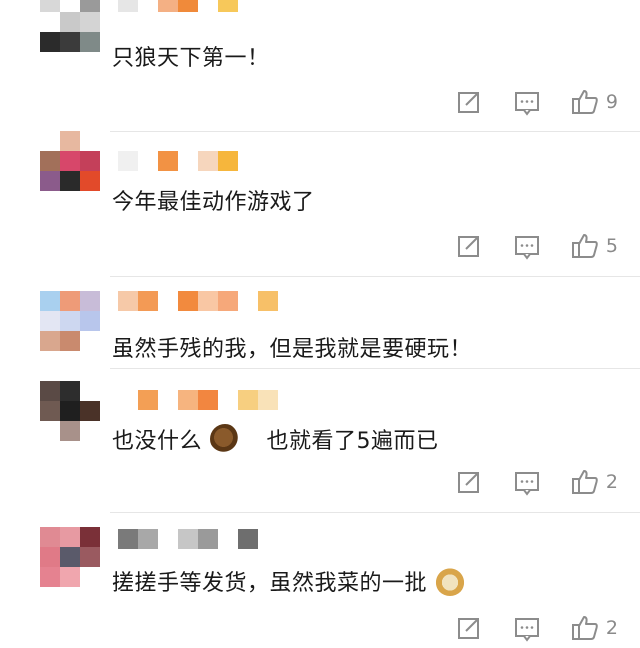 The width and height of the screenshot is (640, 648). What do you see at coordinates (191, 58) in the screenshot?
I see `comment-text: 只狼天下第一！` at bounding box center [191, 58].